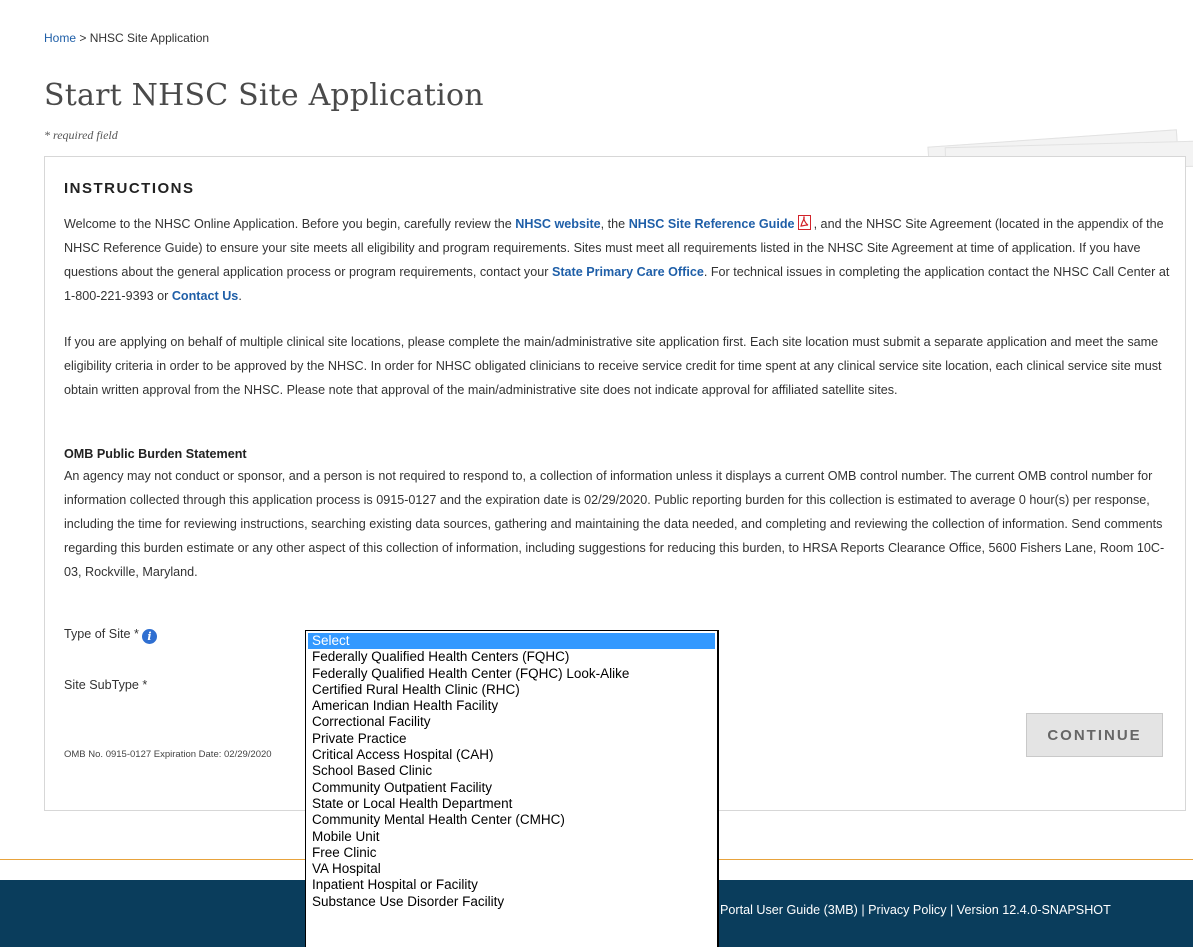 The image size is (1193, 947). Describe the element at coordinates (712, 224) in the screenshot. I see `site-reference-guide-link: NHSC Site Reference Guide` at that location.